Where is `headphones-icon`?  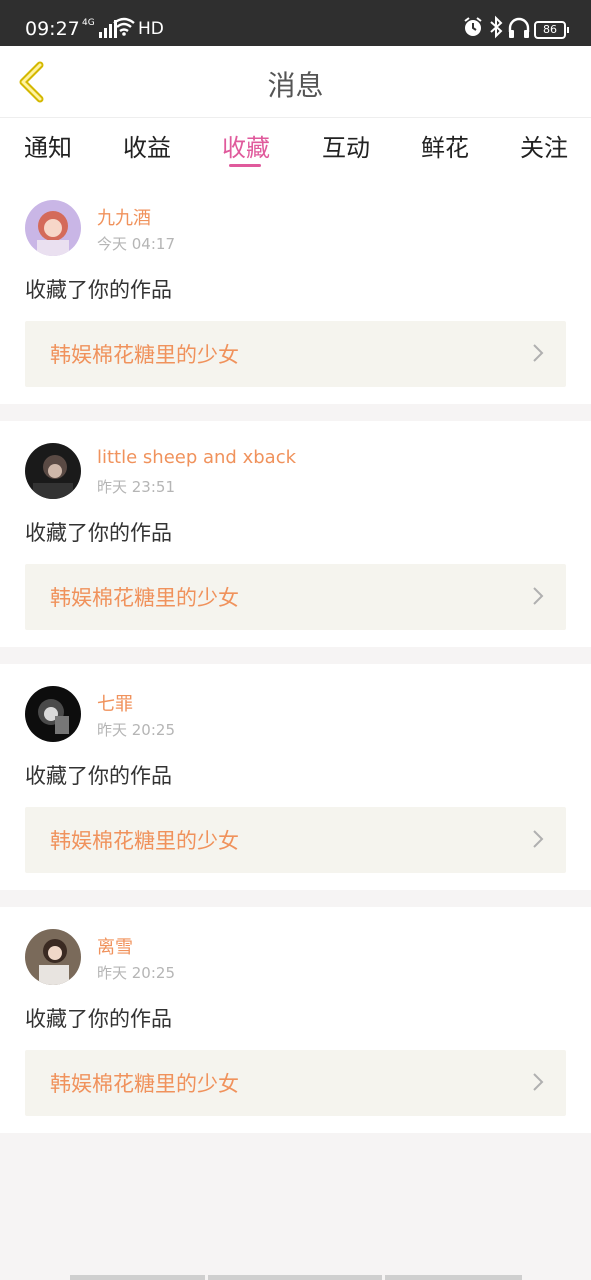 headphones-icon is located at coordinates (519, 27).